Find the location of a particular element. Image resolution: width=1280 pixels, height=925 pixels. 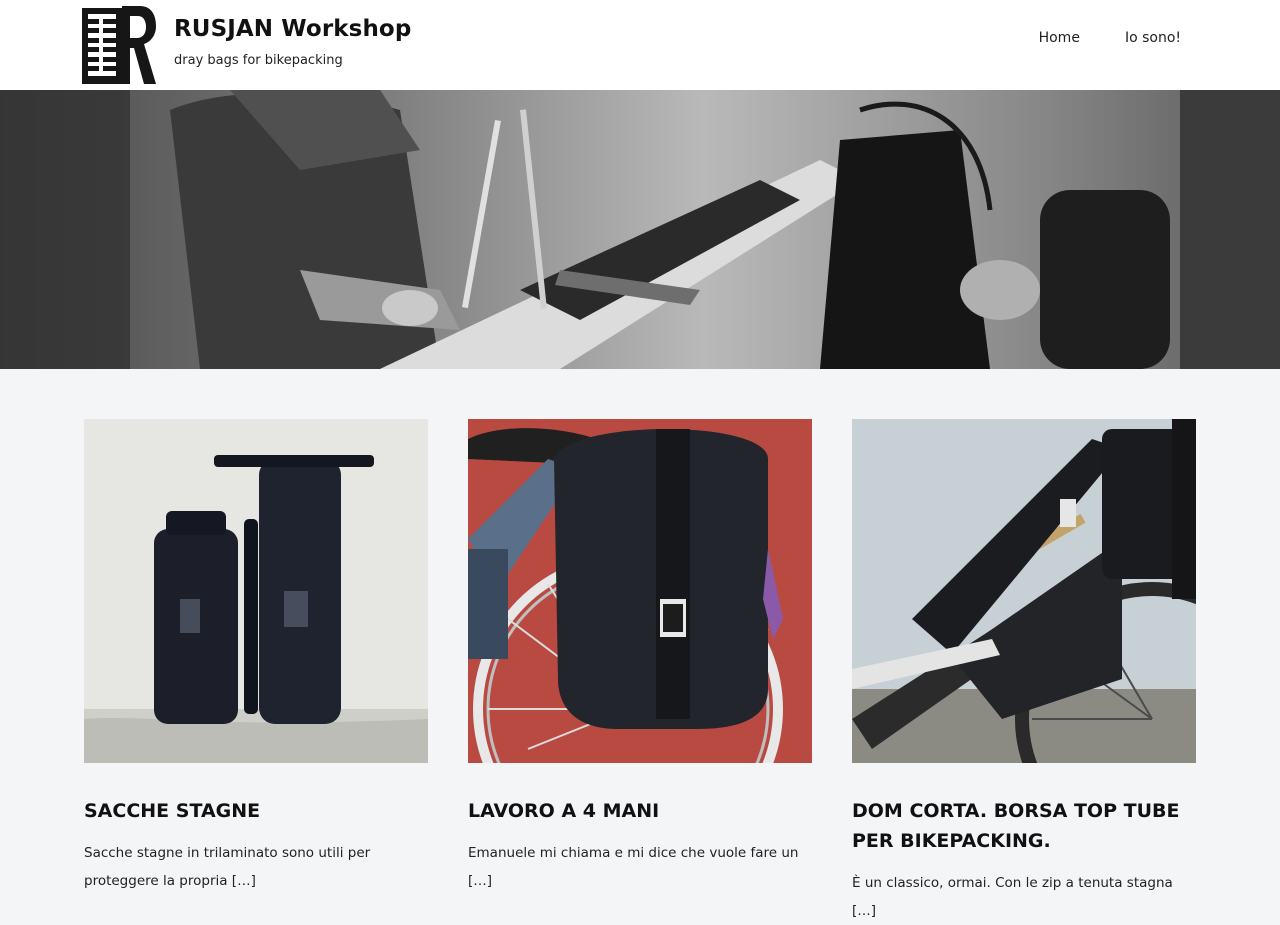

nav-item-home: Home is located at coordinates (1059, 38).